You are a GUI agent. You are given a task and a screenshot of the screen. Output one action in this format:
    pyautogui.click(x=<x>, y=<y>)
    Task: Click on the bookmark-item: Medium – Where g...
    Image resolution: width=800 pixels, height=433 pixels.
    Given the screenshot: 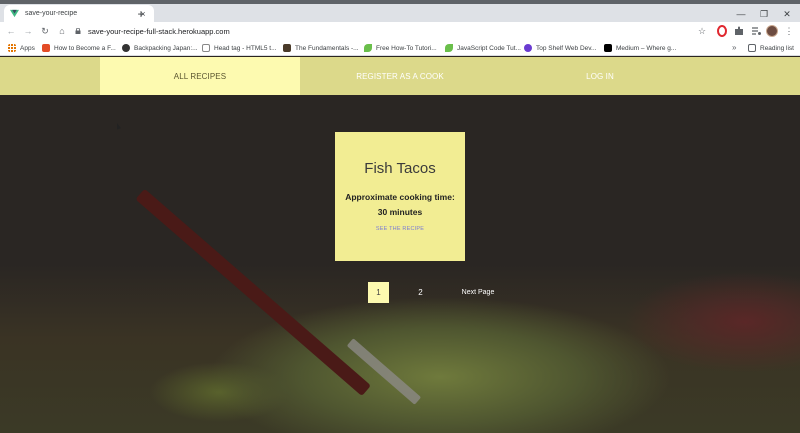 What is the action you would take?
    pyautogui.click(x=640, y=48)
    